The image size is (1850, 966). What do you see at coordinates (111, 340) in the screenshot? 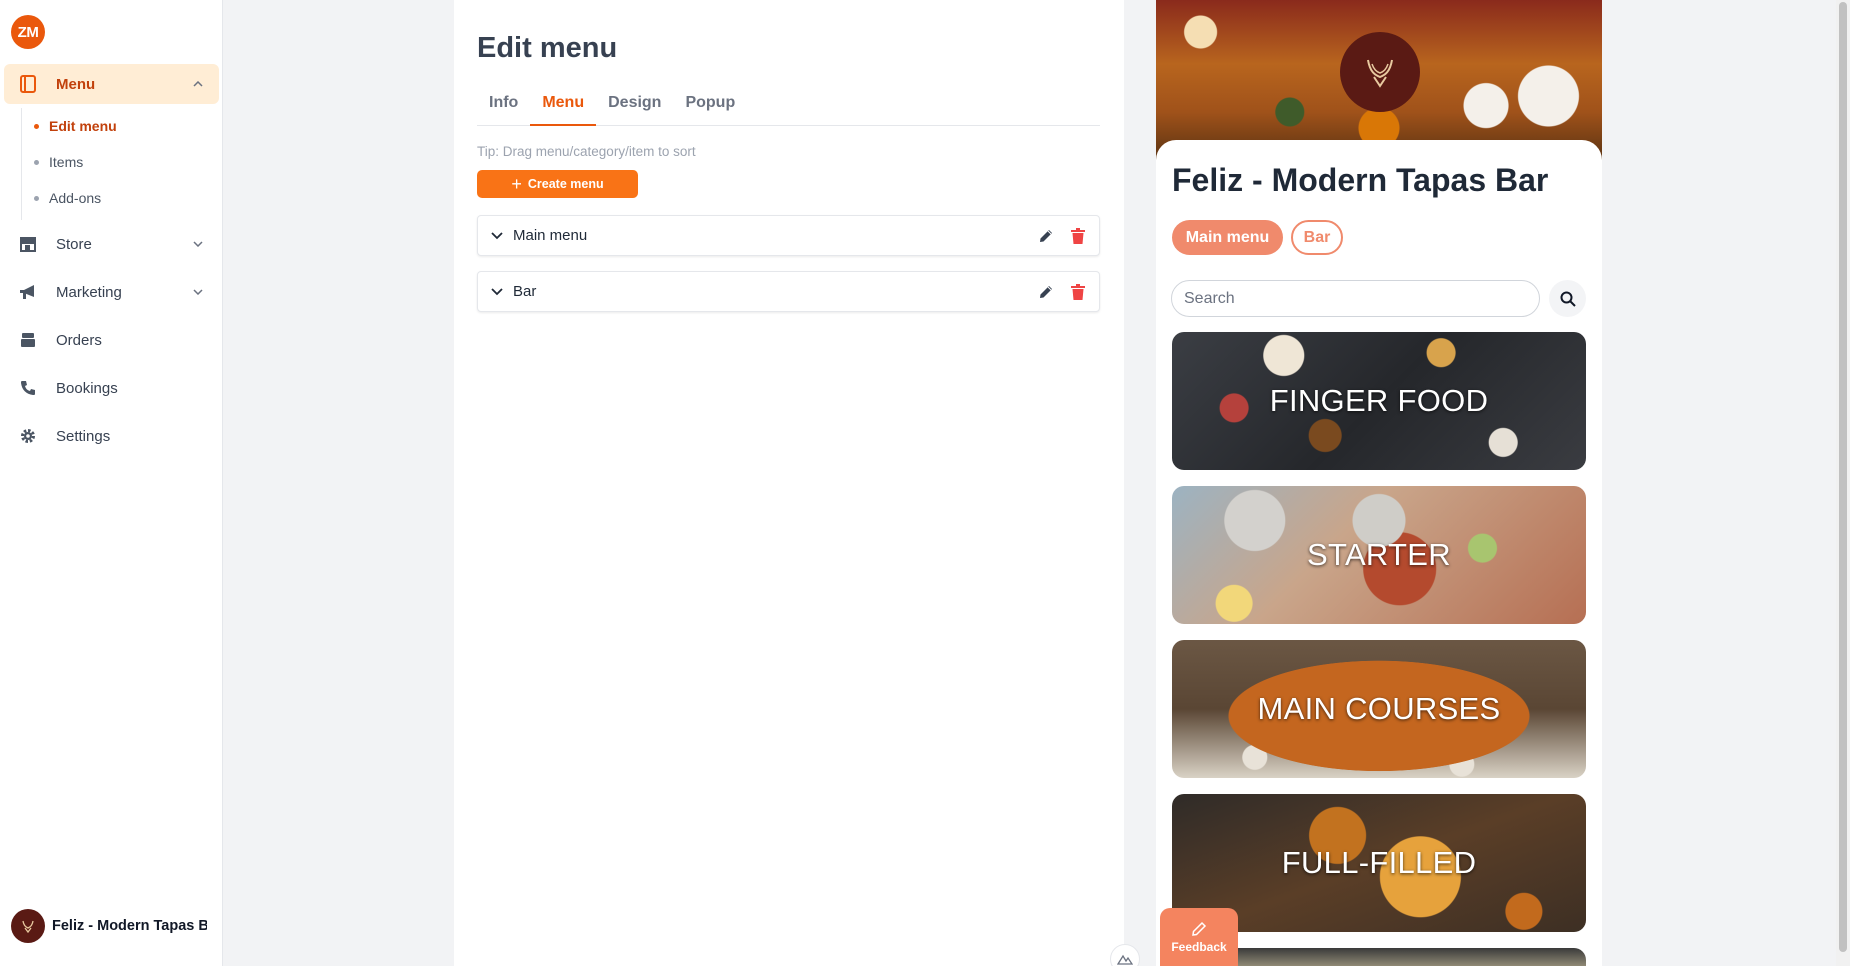
I see `sidebar-item-orders: Orders` at bounding box center [111, 340].